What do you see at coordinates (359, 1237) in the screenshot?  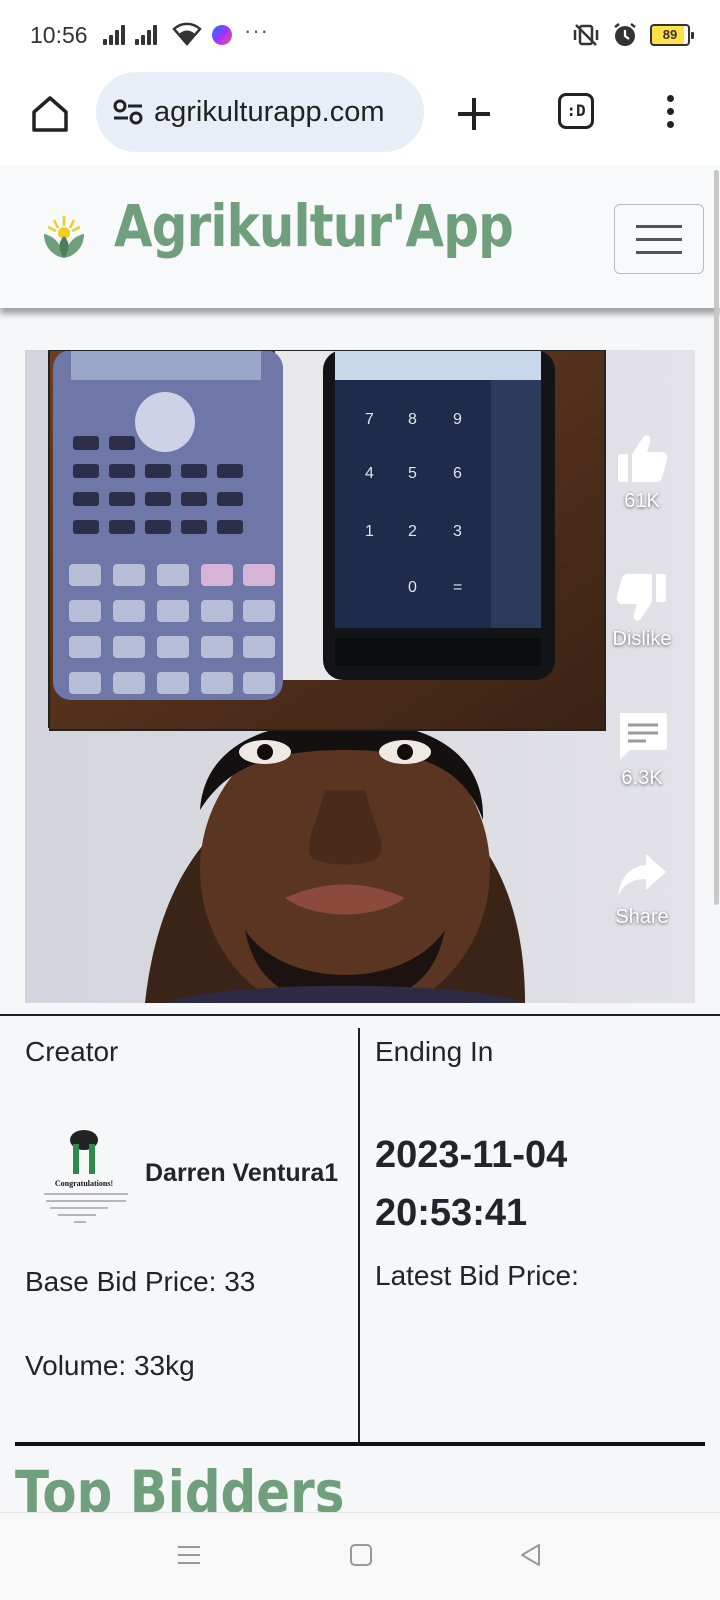 I see `column-divider` at bounding box center [359, 1237].